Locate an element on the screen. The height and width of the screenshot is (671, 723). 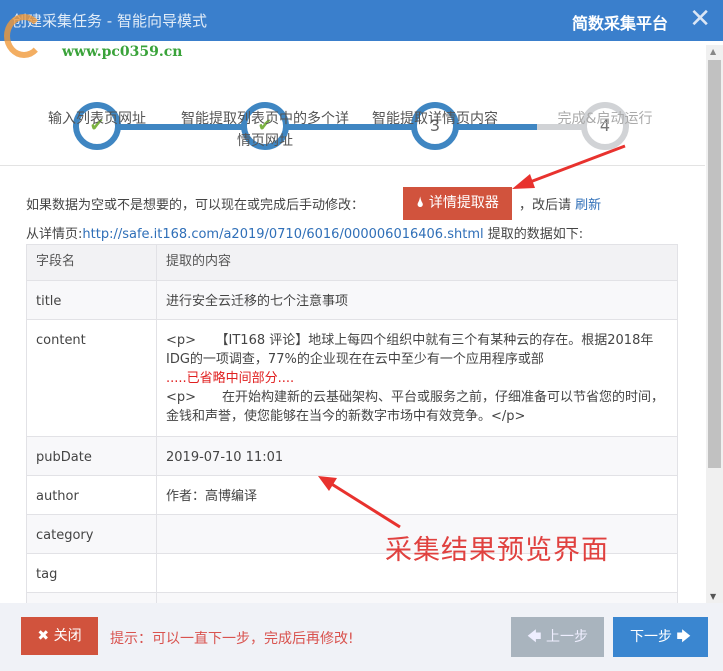
footer: ✖ 关闭 提示：可以一直下一步，完成后再修改! 🡄 上一步 下一步 🡆 is located at coordinates (361, 637).